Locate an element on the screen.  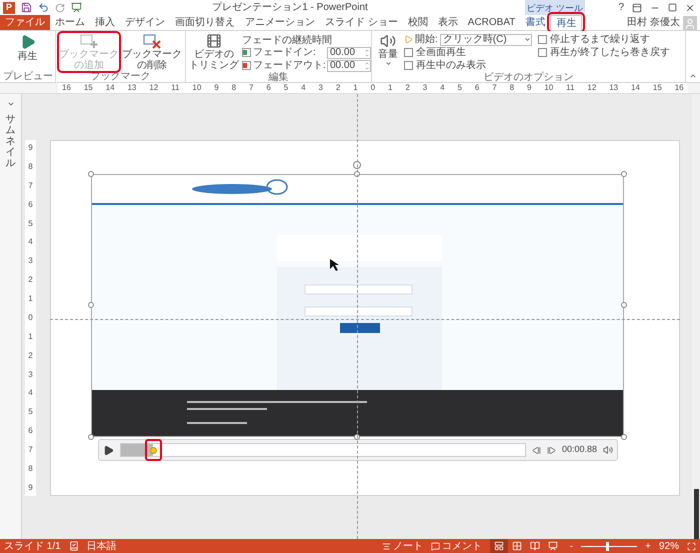
checkbox-label: 全画面再生 is located at coordinates (441, 53).